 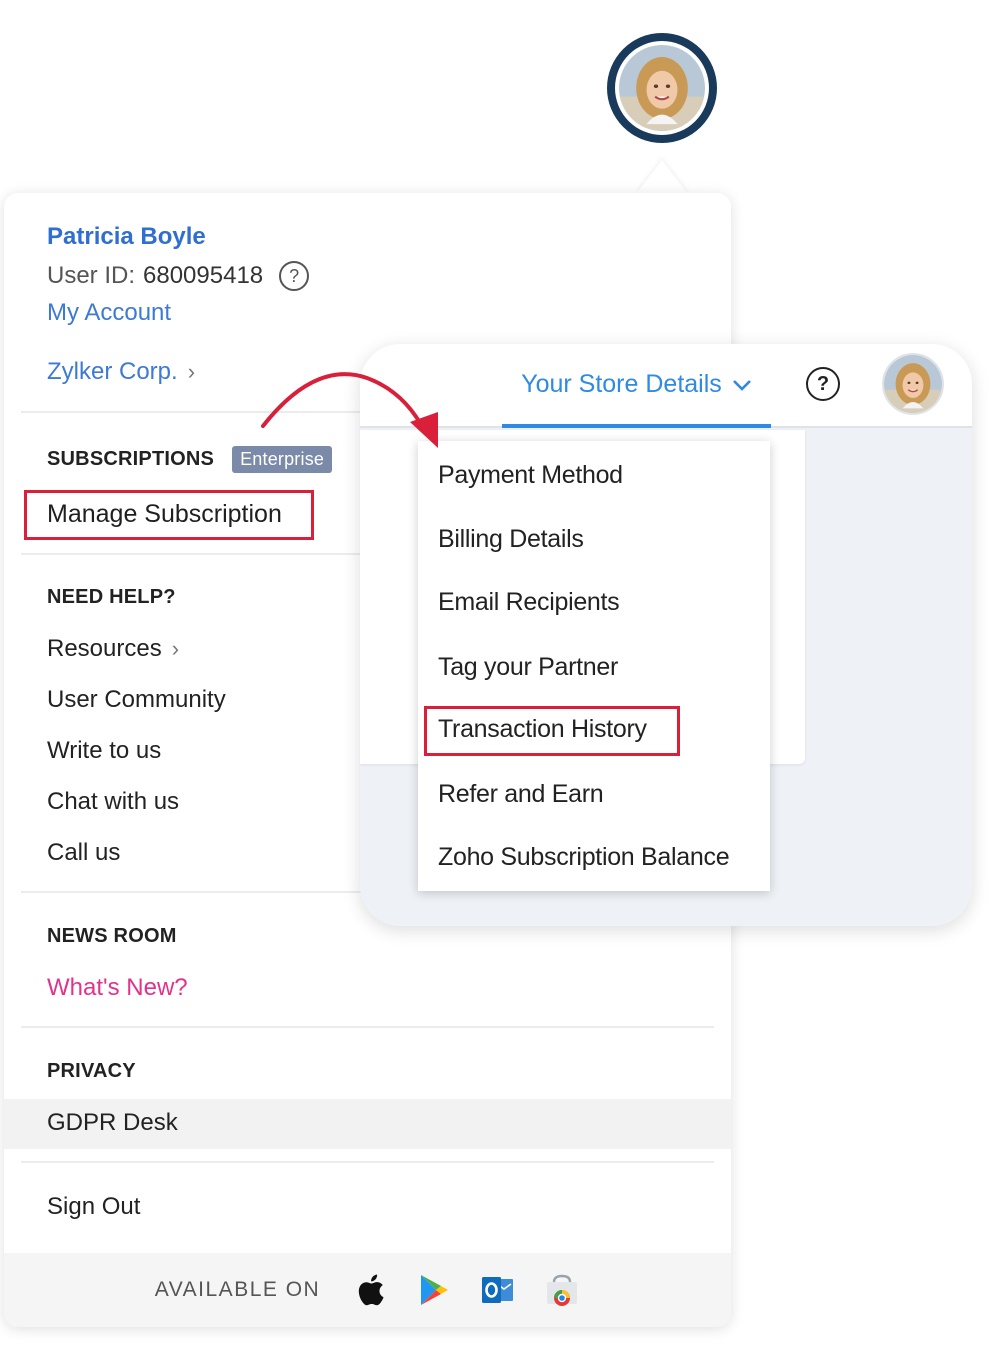 I want to click on subscriptions-title: SUBSCRIPTIONS, so click(x=131, y=459).